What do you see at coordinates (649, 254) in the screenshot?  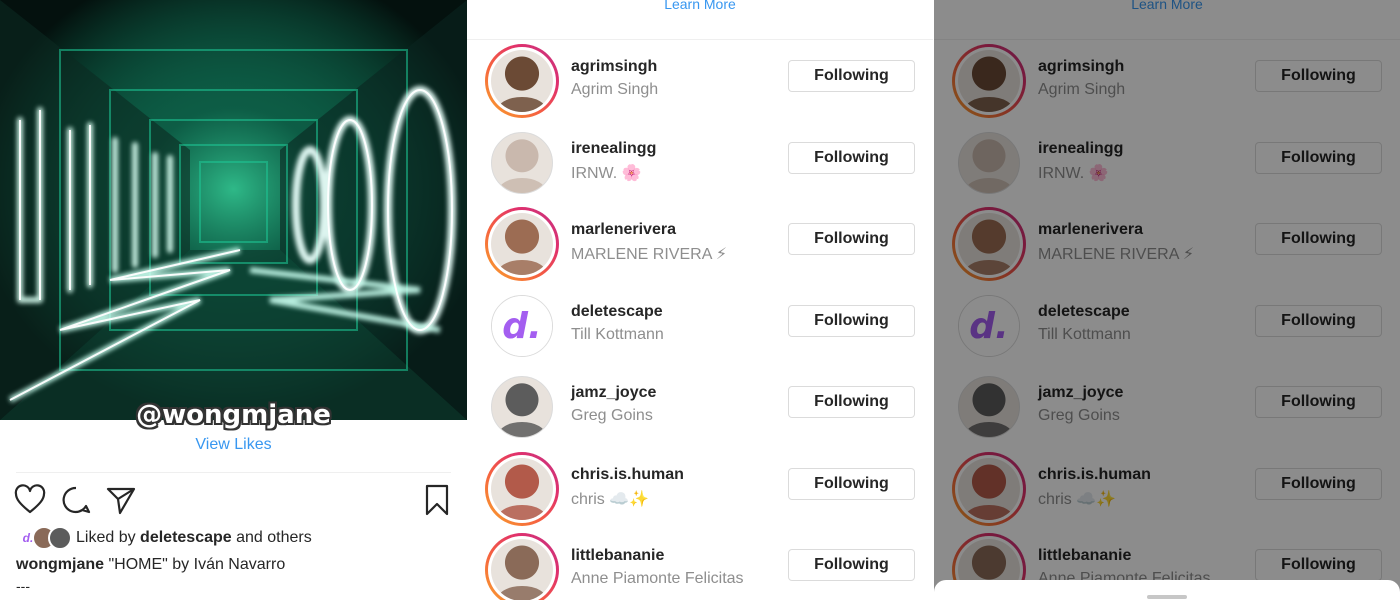 I see `full-name: MARLENE RIVERA ⚡` at bounding box center [649, 254].